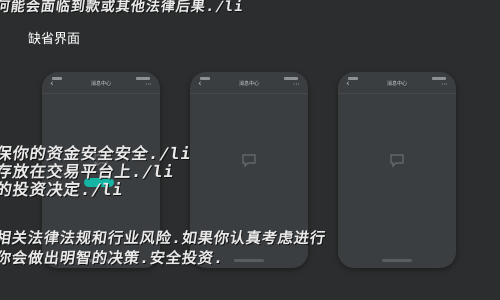 This screenshot has height=300, width=500. I want to click on background-text-line-6: 你会做出明智的决策.安全投资., so click(113, 258).